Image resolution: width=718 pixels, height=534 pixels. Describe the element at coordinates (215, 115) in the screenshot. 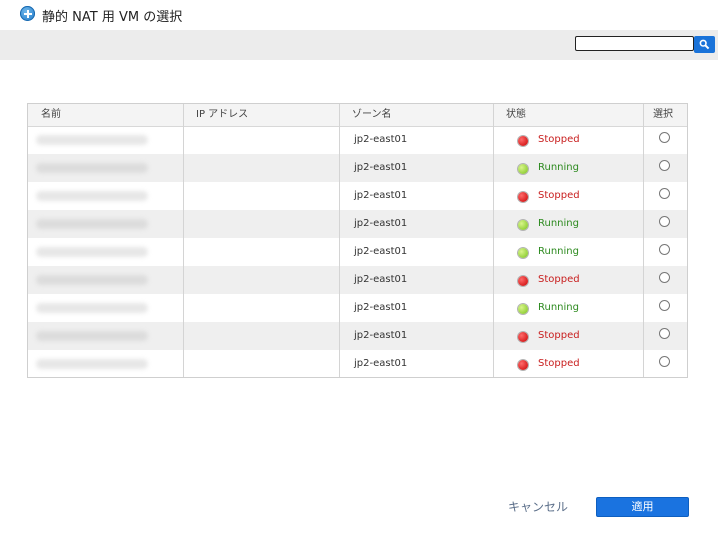

I see `column-header-ip: IP アドレス` at that location.